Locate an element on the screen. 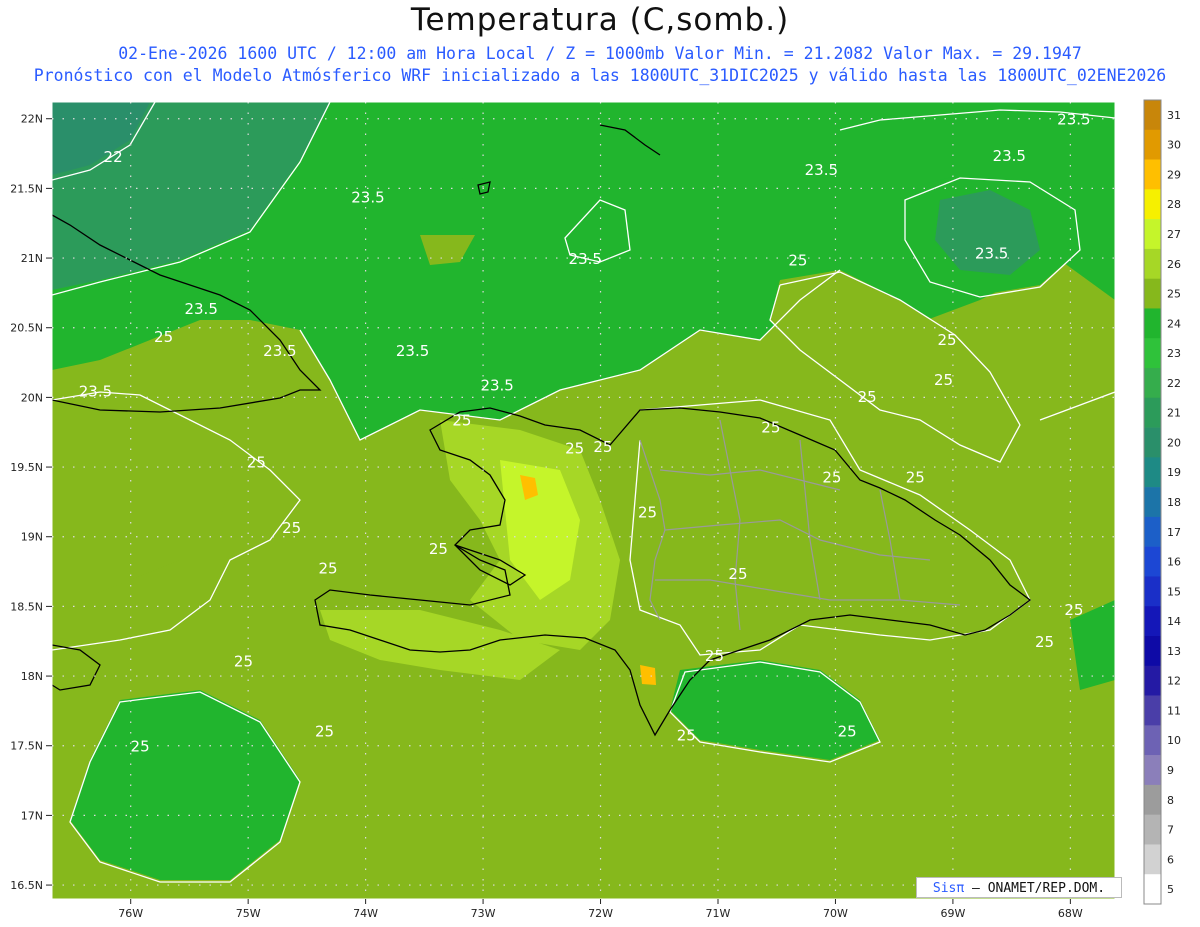  lon-tick-label: 72W is located at coordinates (600, 913).